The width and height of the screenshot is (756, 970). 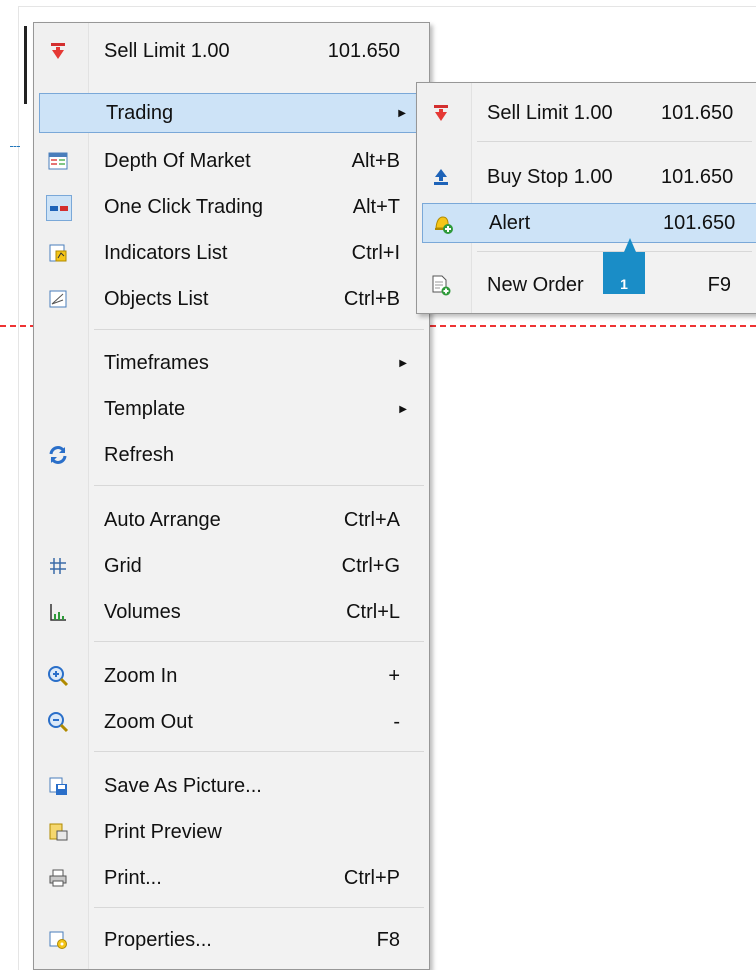 I want to click on menu-item-shortcut: Ctrl+G, so click(x=370, y=565).